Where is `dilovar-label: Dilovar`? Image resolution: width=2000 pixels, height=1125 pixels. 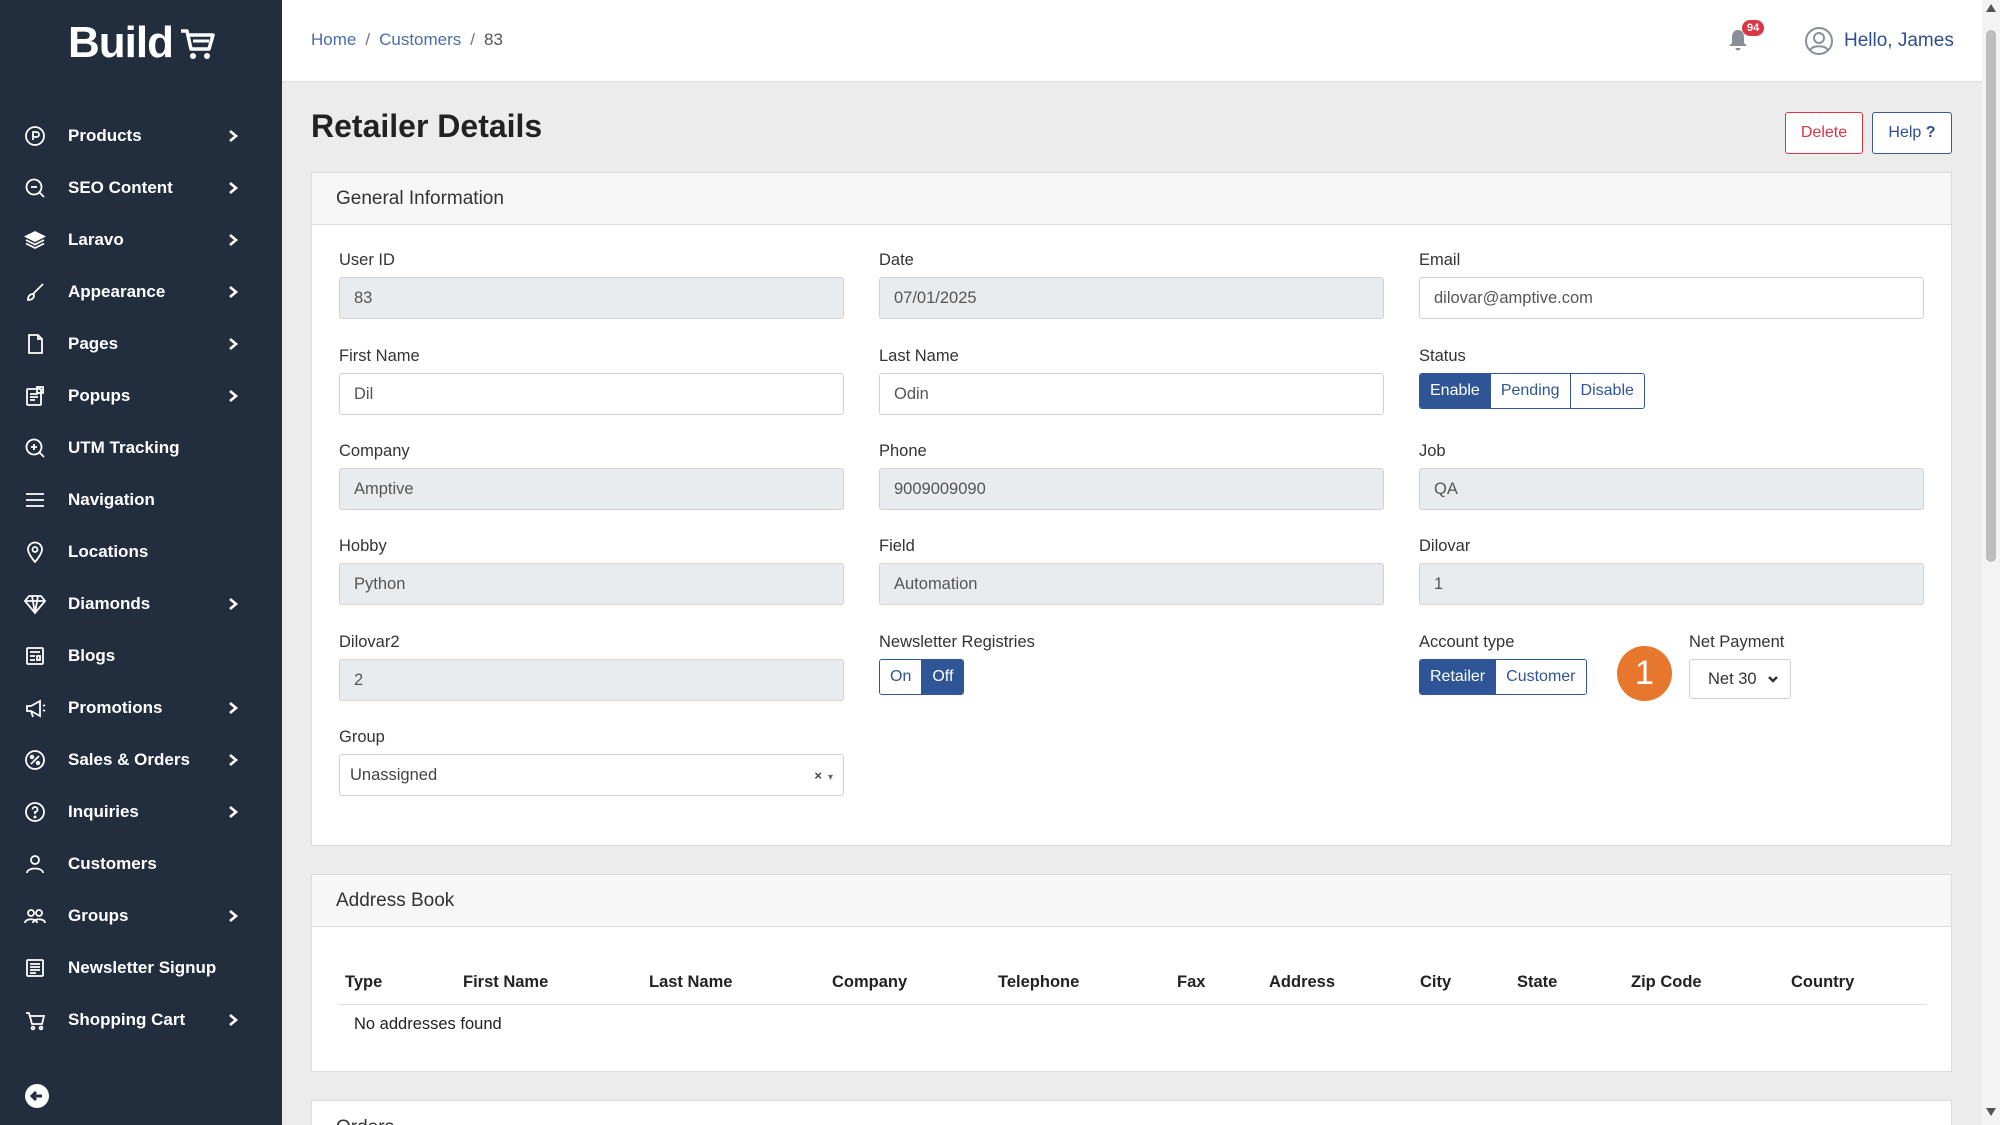 dilovar-label: Dilovar is located at coordinates (1445, 546).